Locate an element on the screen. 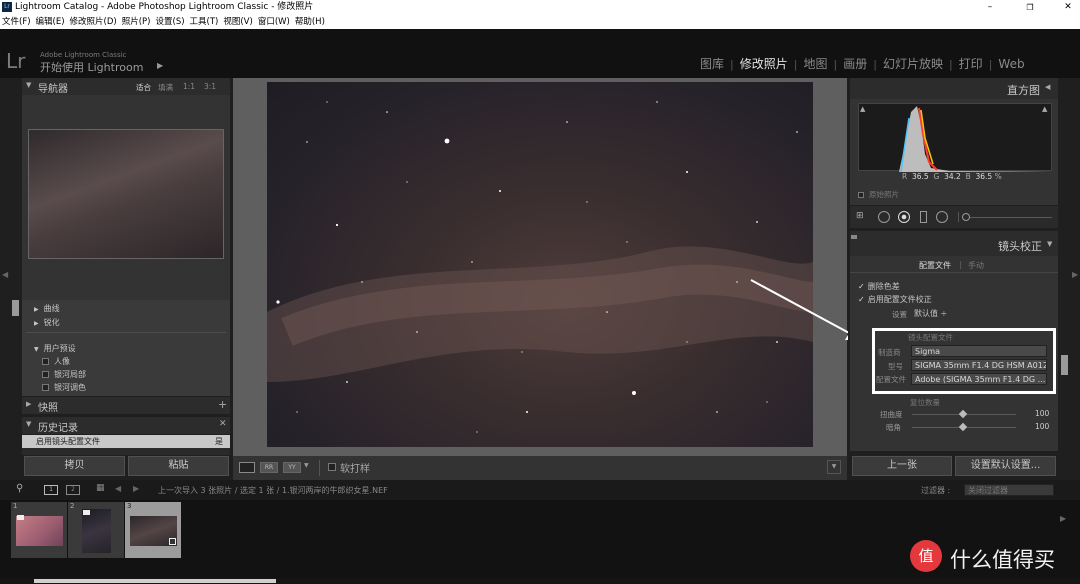  enable-profile-checkbox: ✓ 启用配置文件校正 is located at coordinates (895, 299).